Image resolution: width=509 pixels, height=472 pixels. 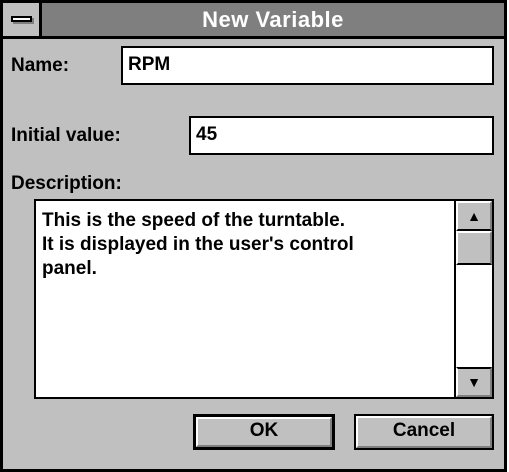 I want to click on system-menu-icon, so click(x=21, y=19).